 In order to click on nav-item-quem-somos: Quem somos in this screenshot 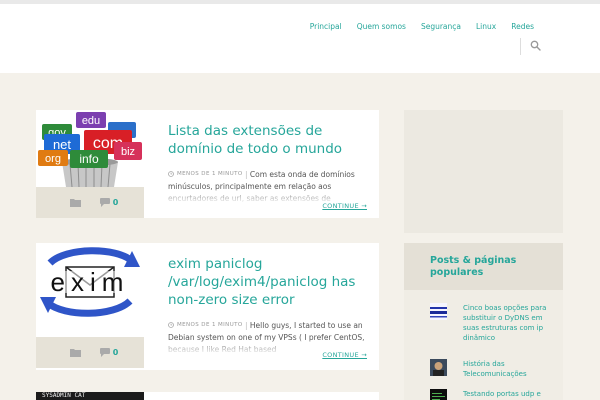, I will do `click(381, 26)`.